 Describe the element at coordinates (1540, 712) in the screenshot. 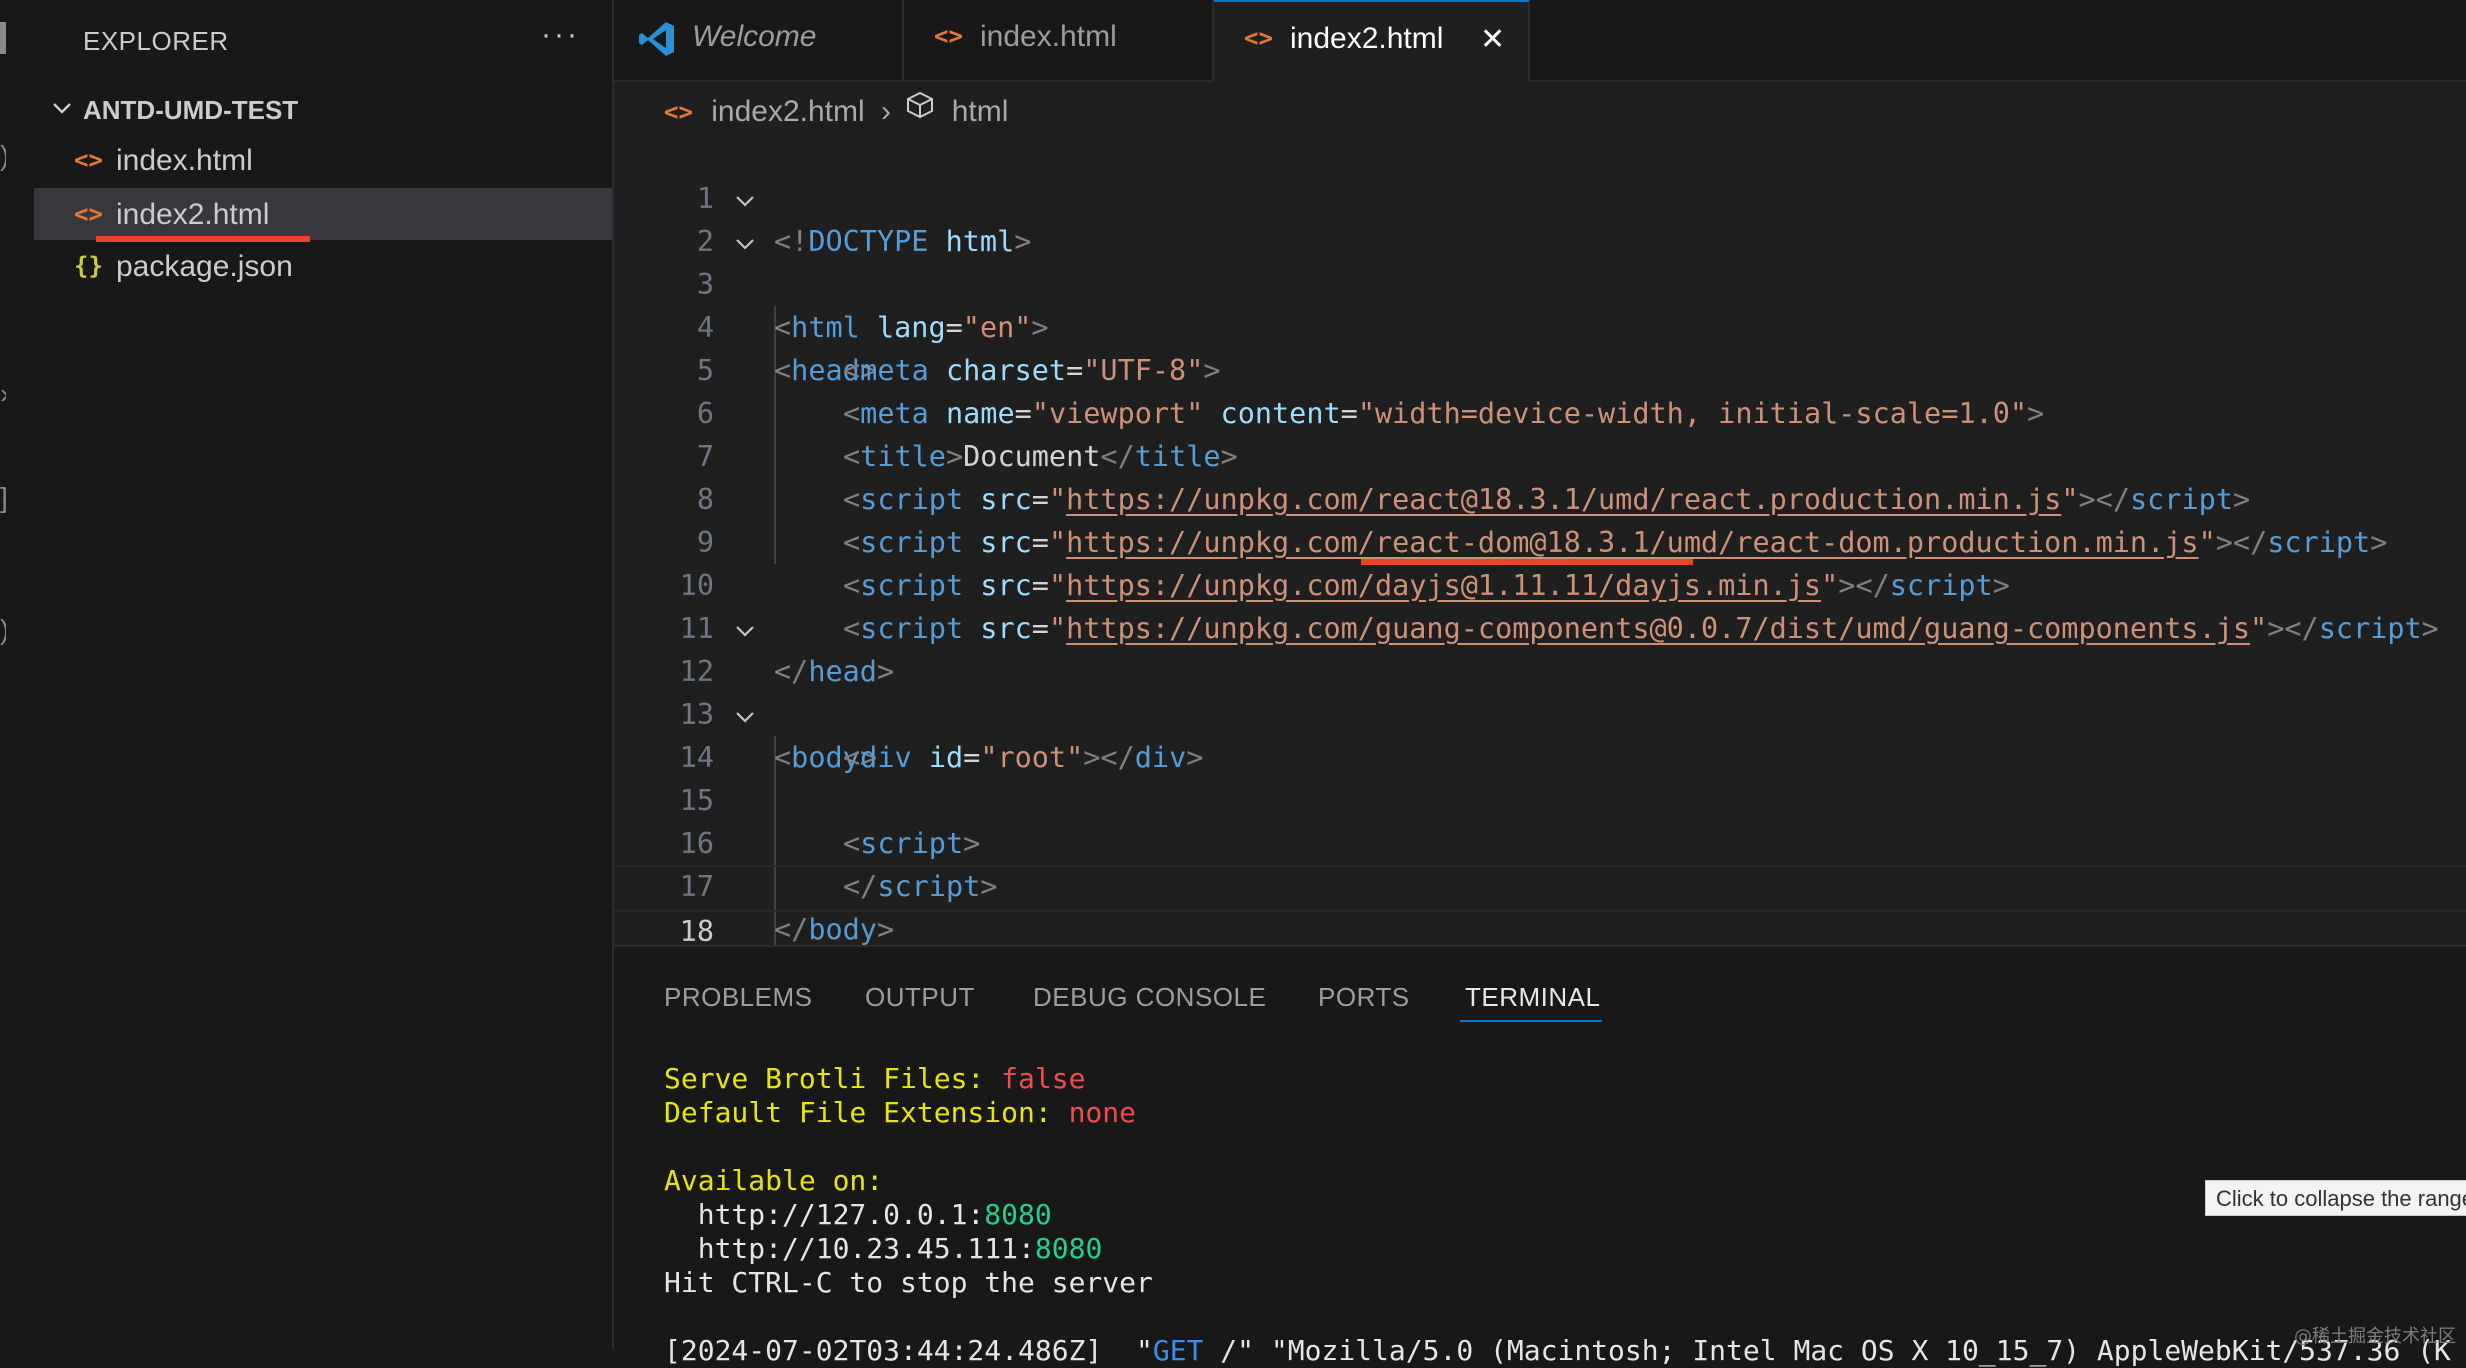

I see `code-line: 13 <div id="root"></div>` at that location.